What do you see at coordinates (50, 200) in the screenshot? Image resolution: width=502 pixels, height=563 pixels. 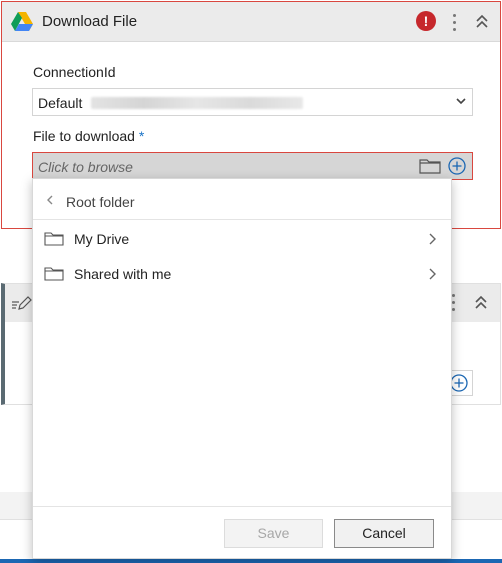 I see `chevron-left-icon` at bounding box center [50, 200].